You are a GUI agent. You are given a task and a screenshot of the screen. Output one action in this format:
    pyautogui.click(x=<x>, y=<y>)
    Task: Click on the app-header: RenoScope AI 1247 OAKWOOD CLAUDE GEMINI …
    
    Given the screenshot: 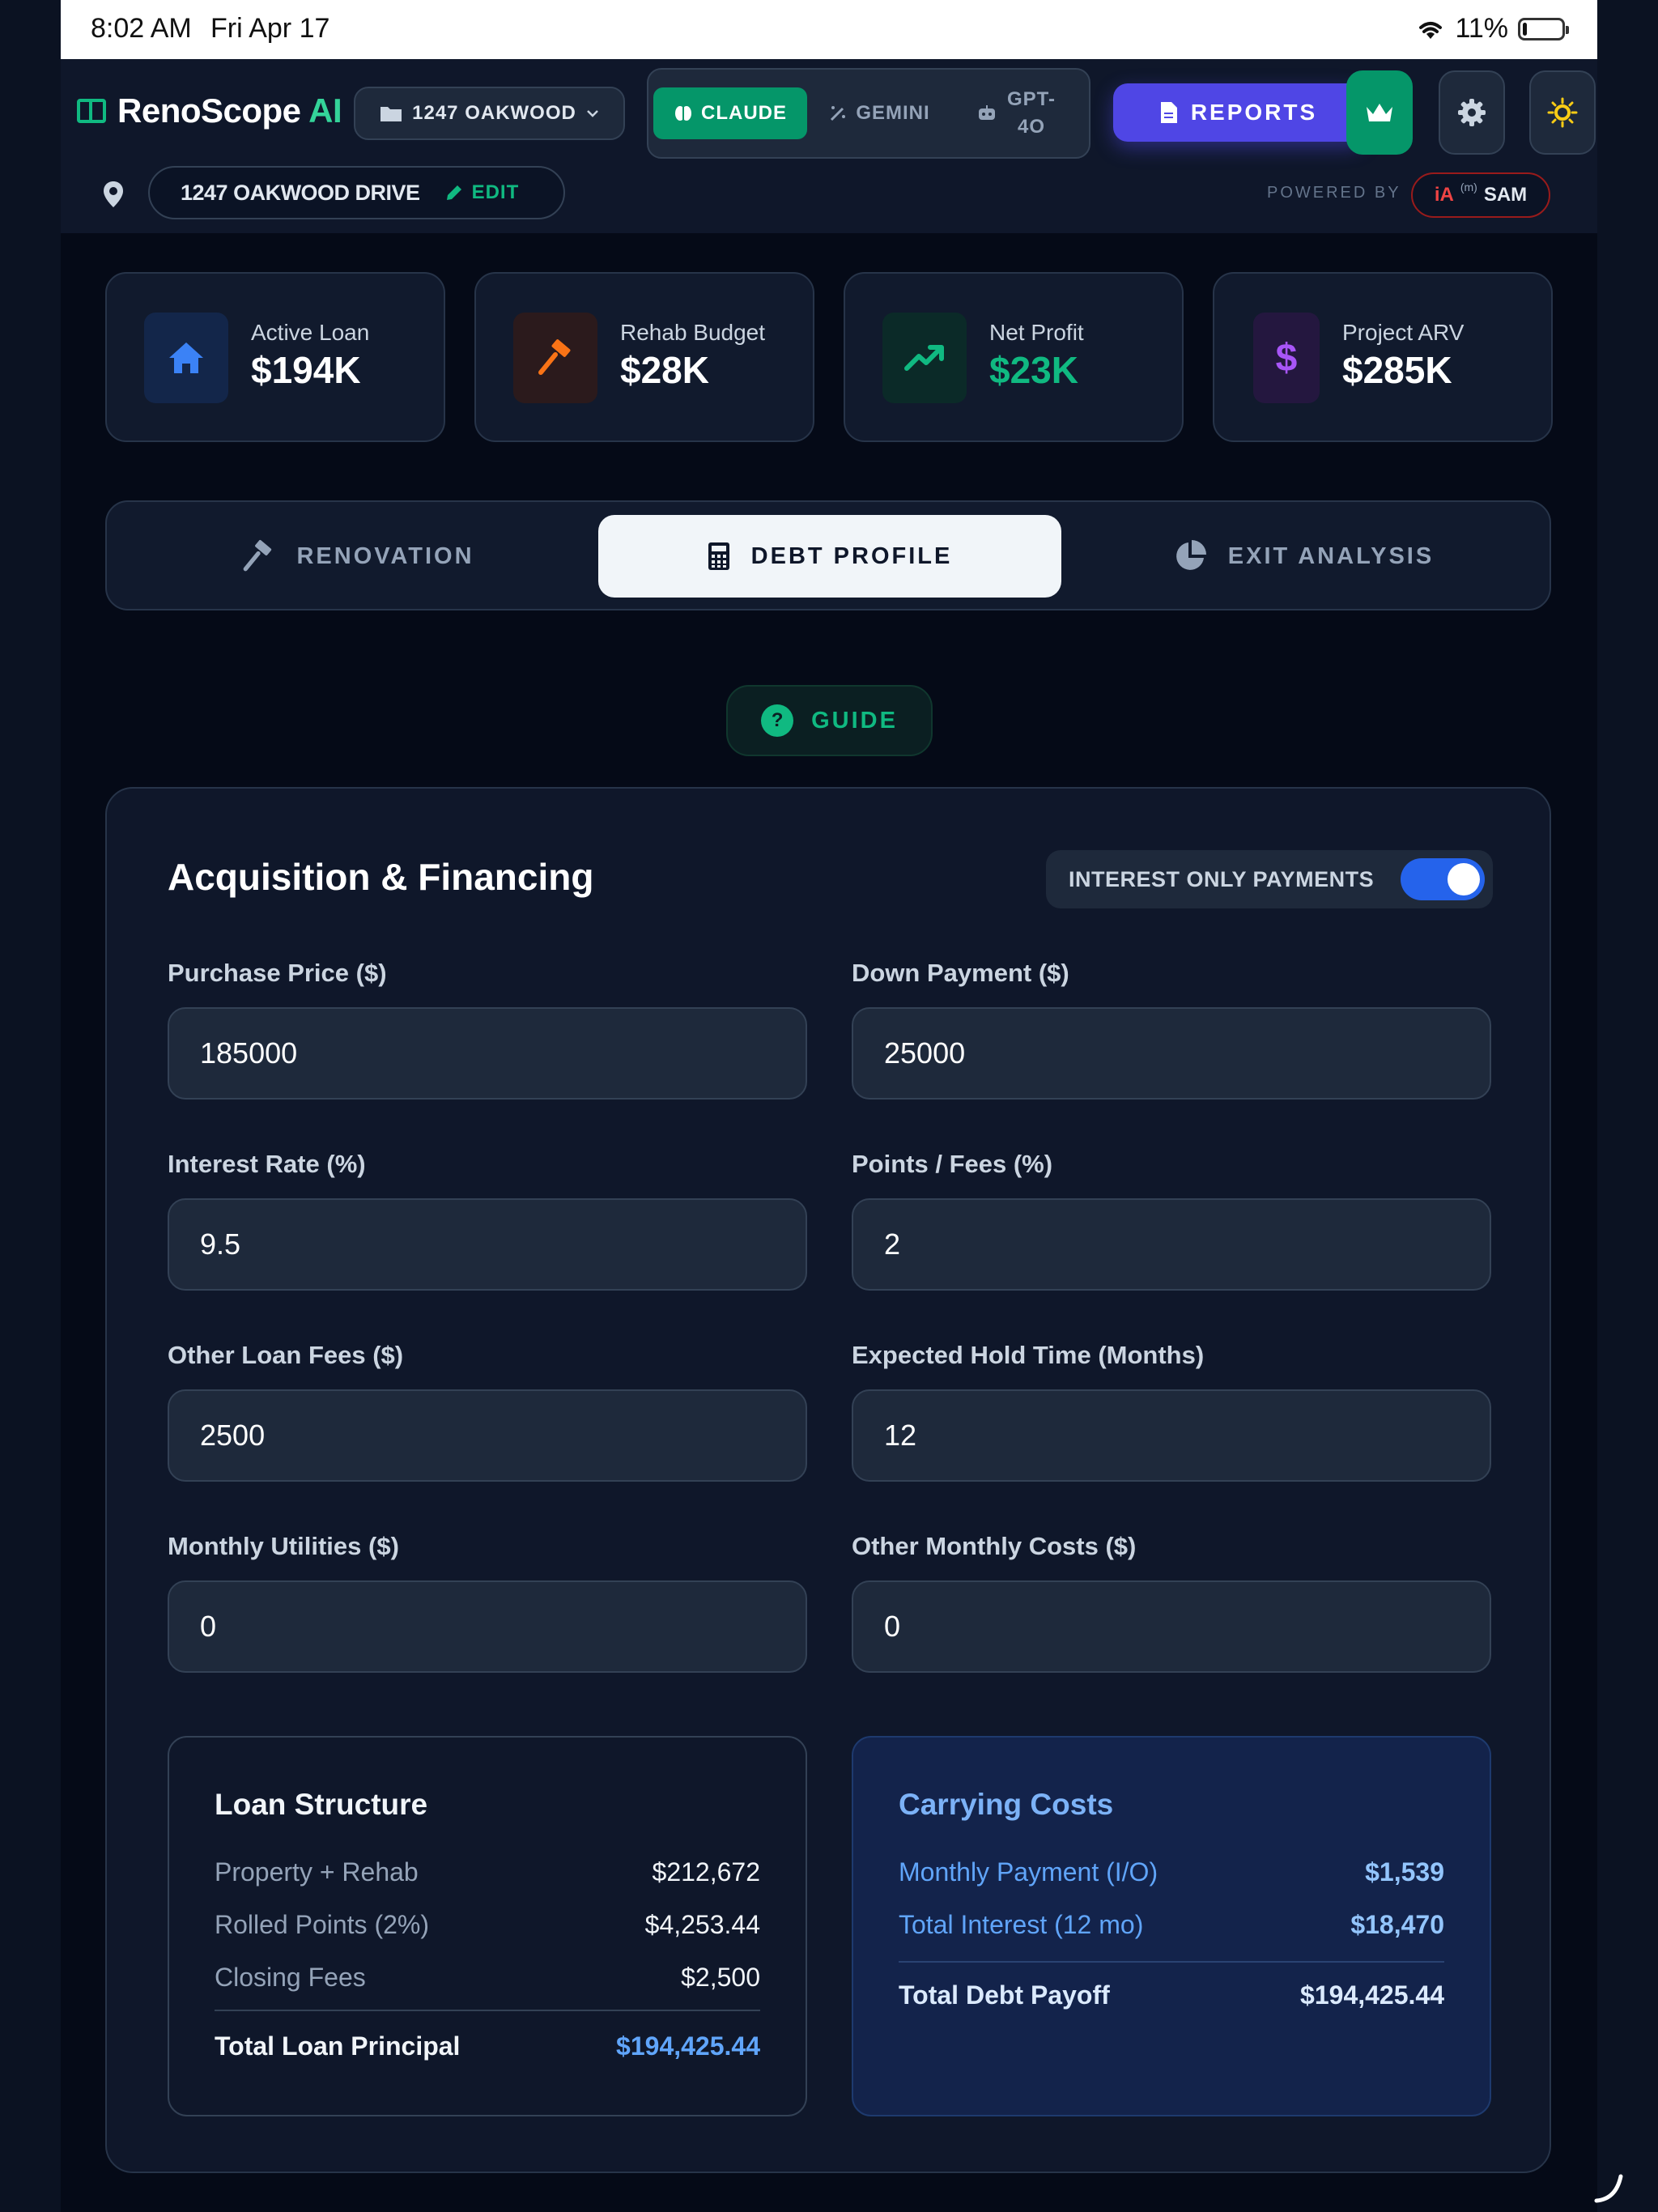 What is the action you would take?
    pyautogui.click(x=829, y=146)
    